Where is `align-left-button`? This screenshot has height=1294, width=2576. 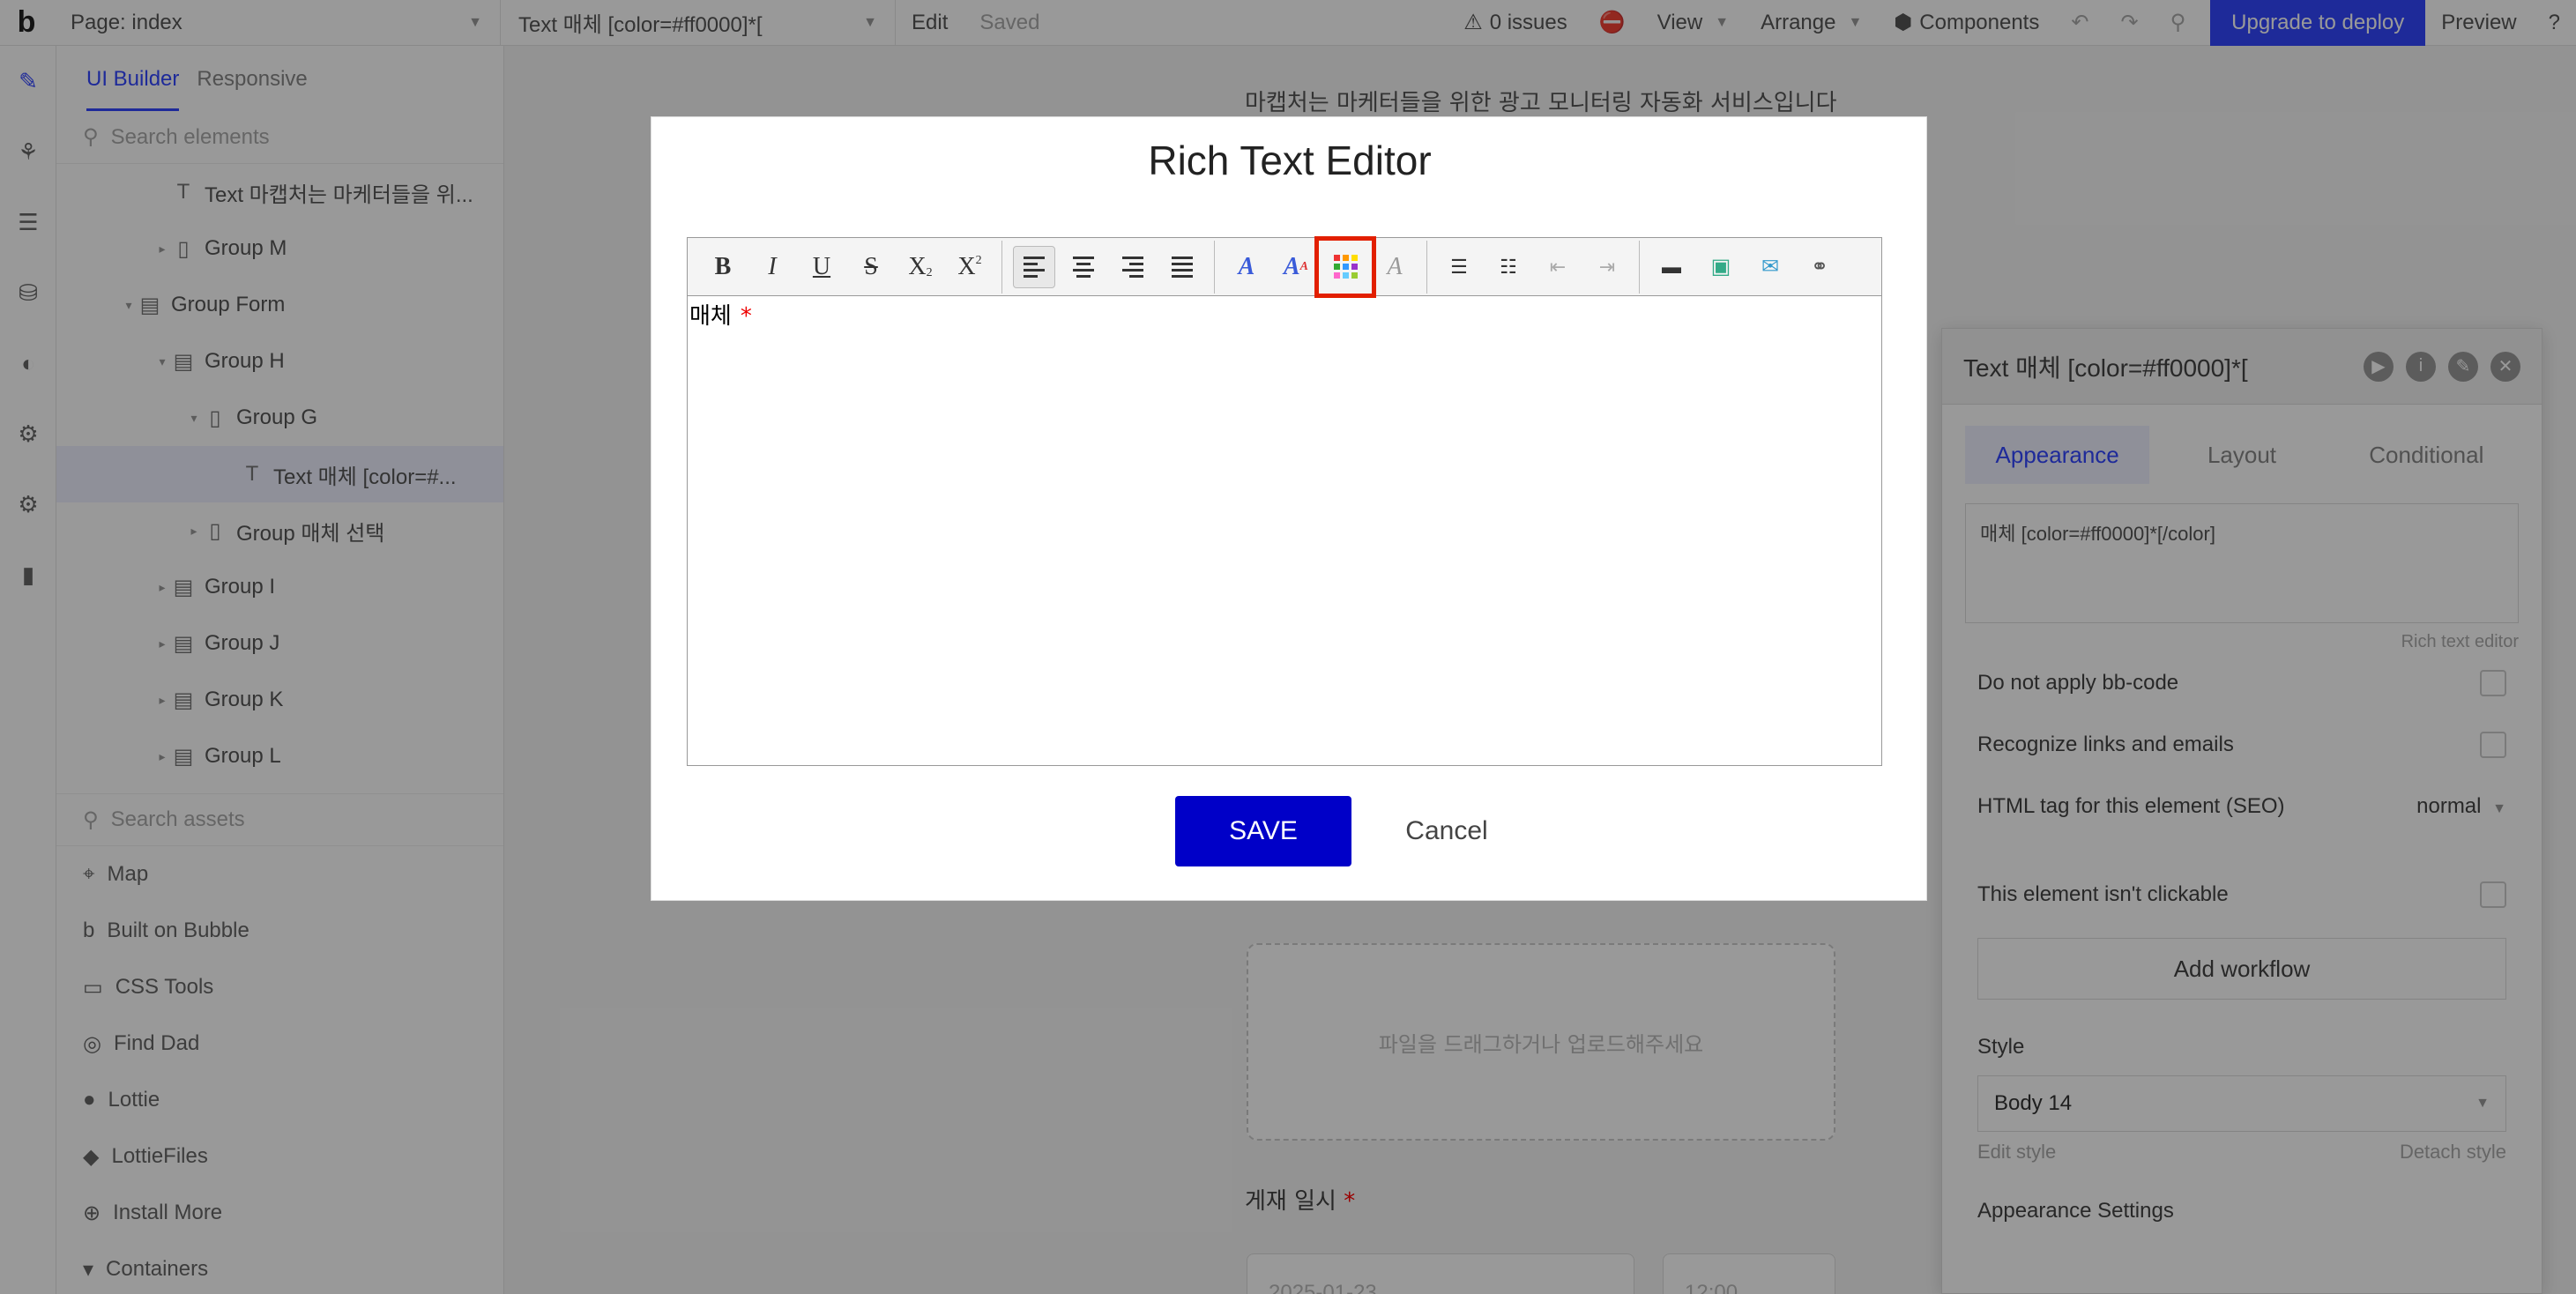 align-left-button is located at coordinates (1034, 266).